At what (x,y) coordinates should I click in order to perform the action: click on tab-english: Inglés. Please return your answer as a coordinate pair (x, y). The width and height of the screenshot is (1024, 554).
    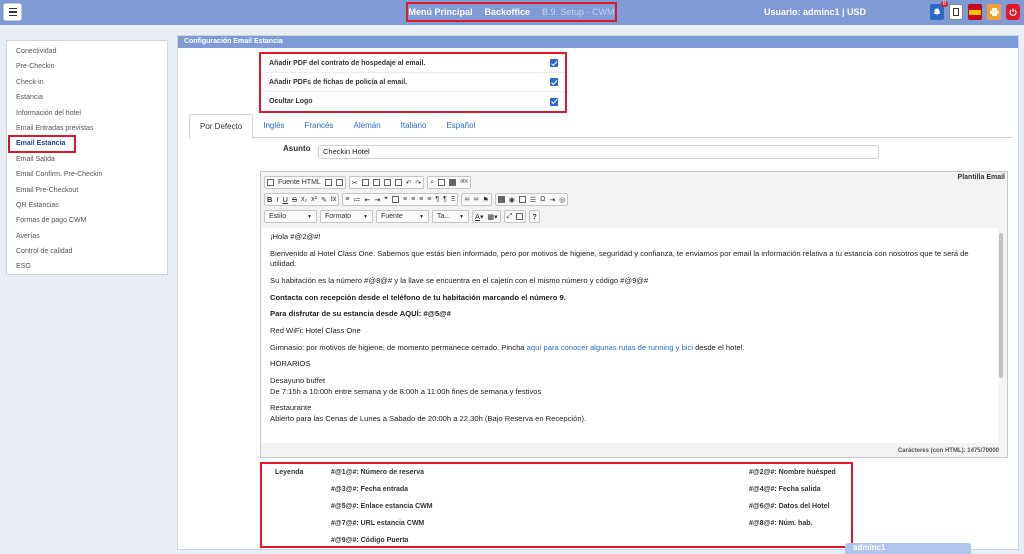
    Looking at the image, I should click on (273, 126).